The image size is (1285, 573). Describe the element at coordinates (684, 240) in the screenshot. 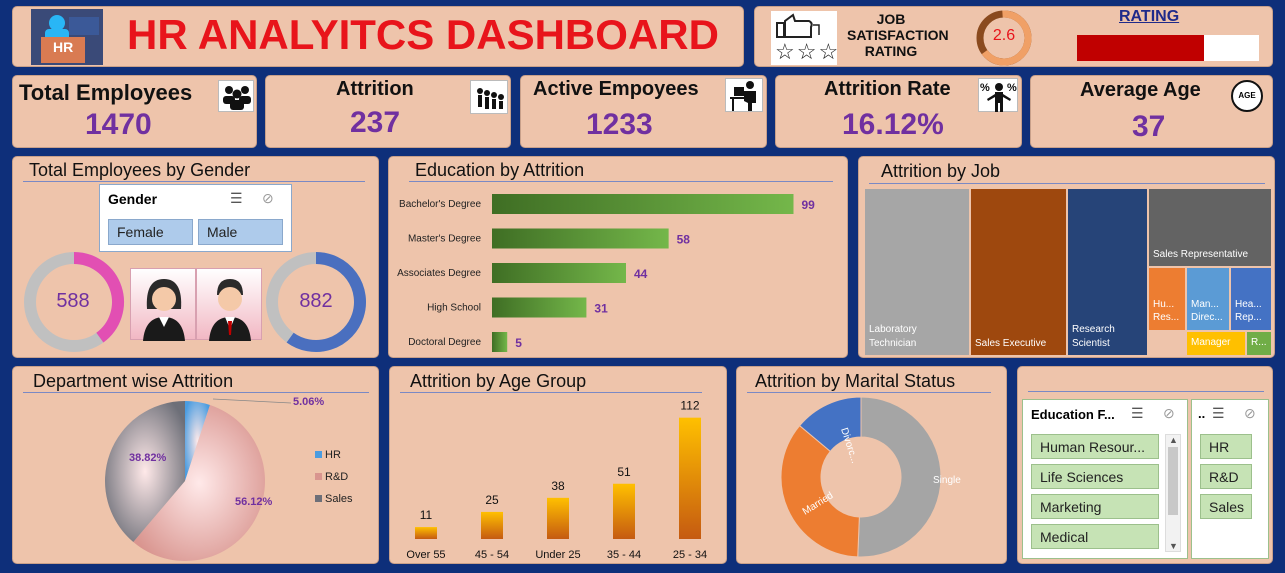

I see `data-label: 58` at that location.